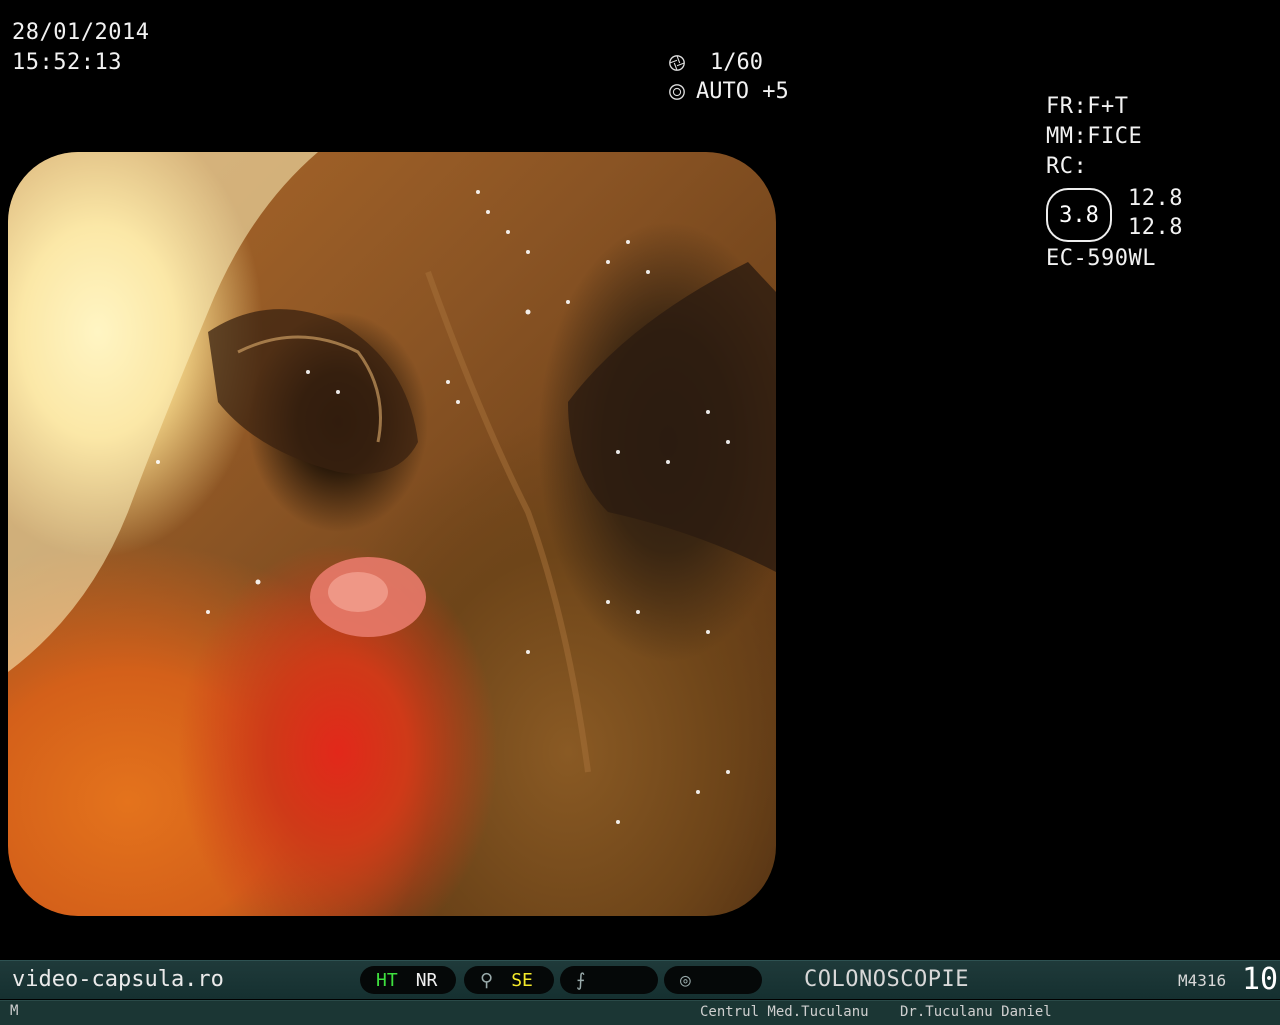 This screenshot has height=1025, width=1280. Describe the element at coordinates (14, 1011) in the screenshot. I see `footer-mode: M` at that location.